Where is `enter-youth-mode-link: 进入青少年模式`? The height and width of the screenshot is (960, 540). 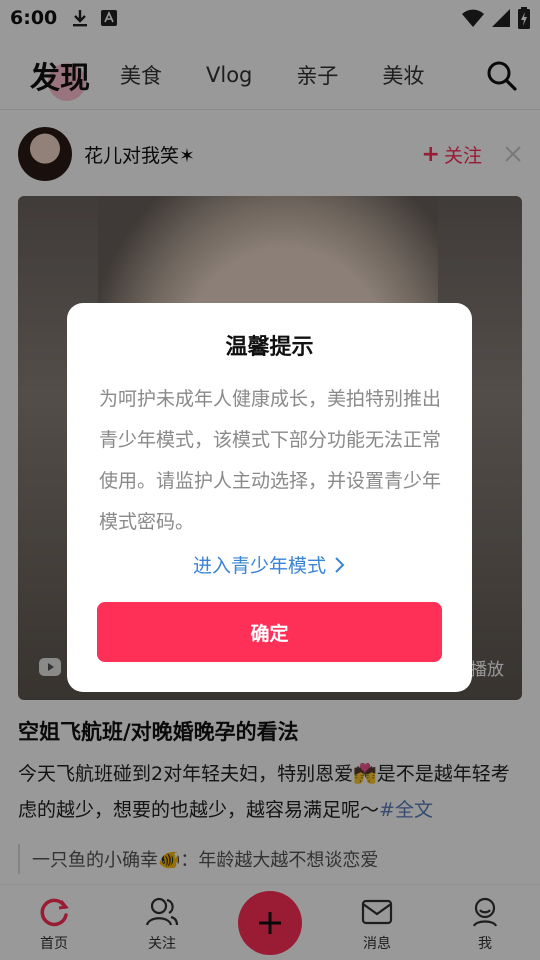
enter-youth-mode-link: 进入青少年模式 is located at coordinates (269, 564).